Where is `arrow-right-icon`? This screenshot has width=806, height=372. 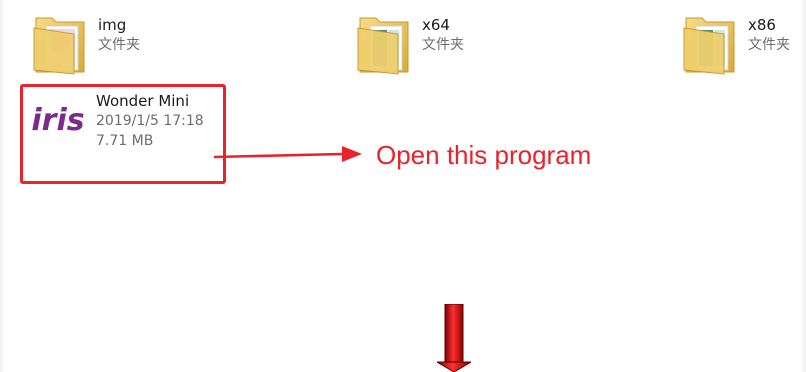
arrow-right-icon is located at coordinates (288, 154).